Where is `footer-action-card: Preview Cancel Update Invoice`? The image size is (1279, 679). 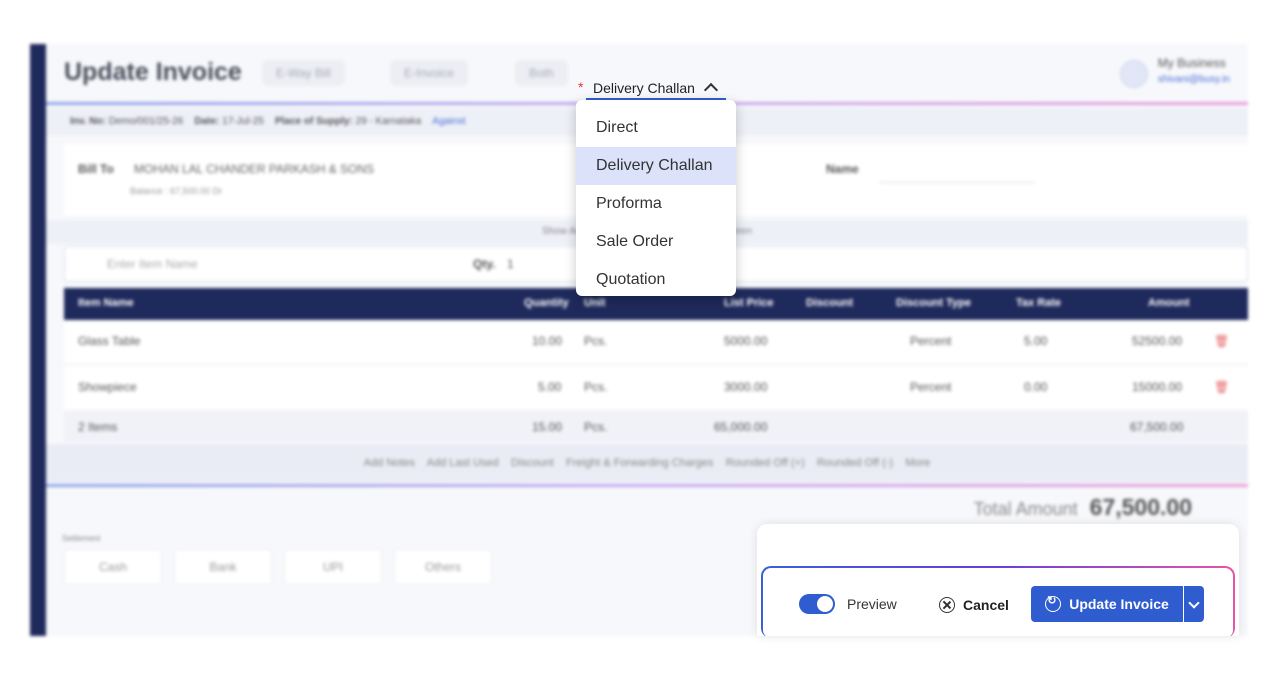 footer-action-card: Preview Cancel Update Invoice is located at coordinates (998, 580).